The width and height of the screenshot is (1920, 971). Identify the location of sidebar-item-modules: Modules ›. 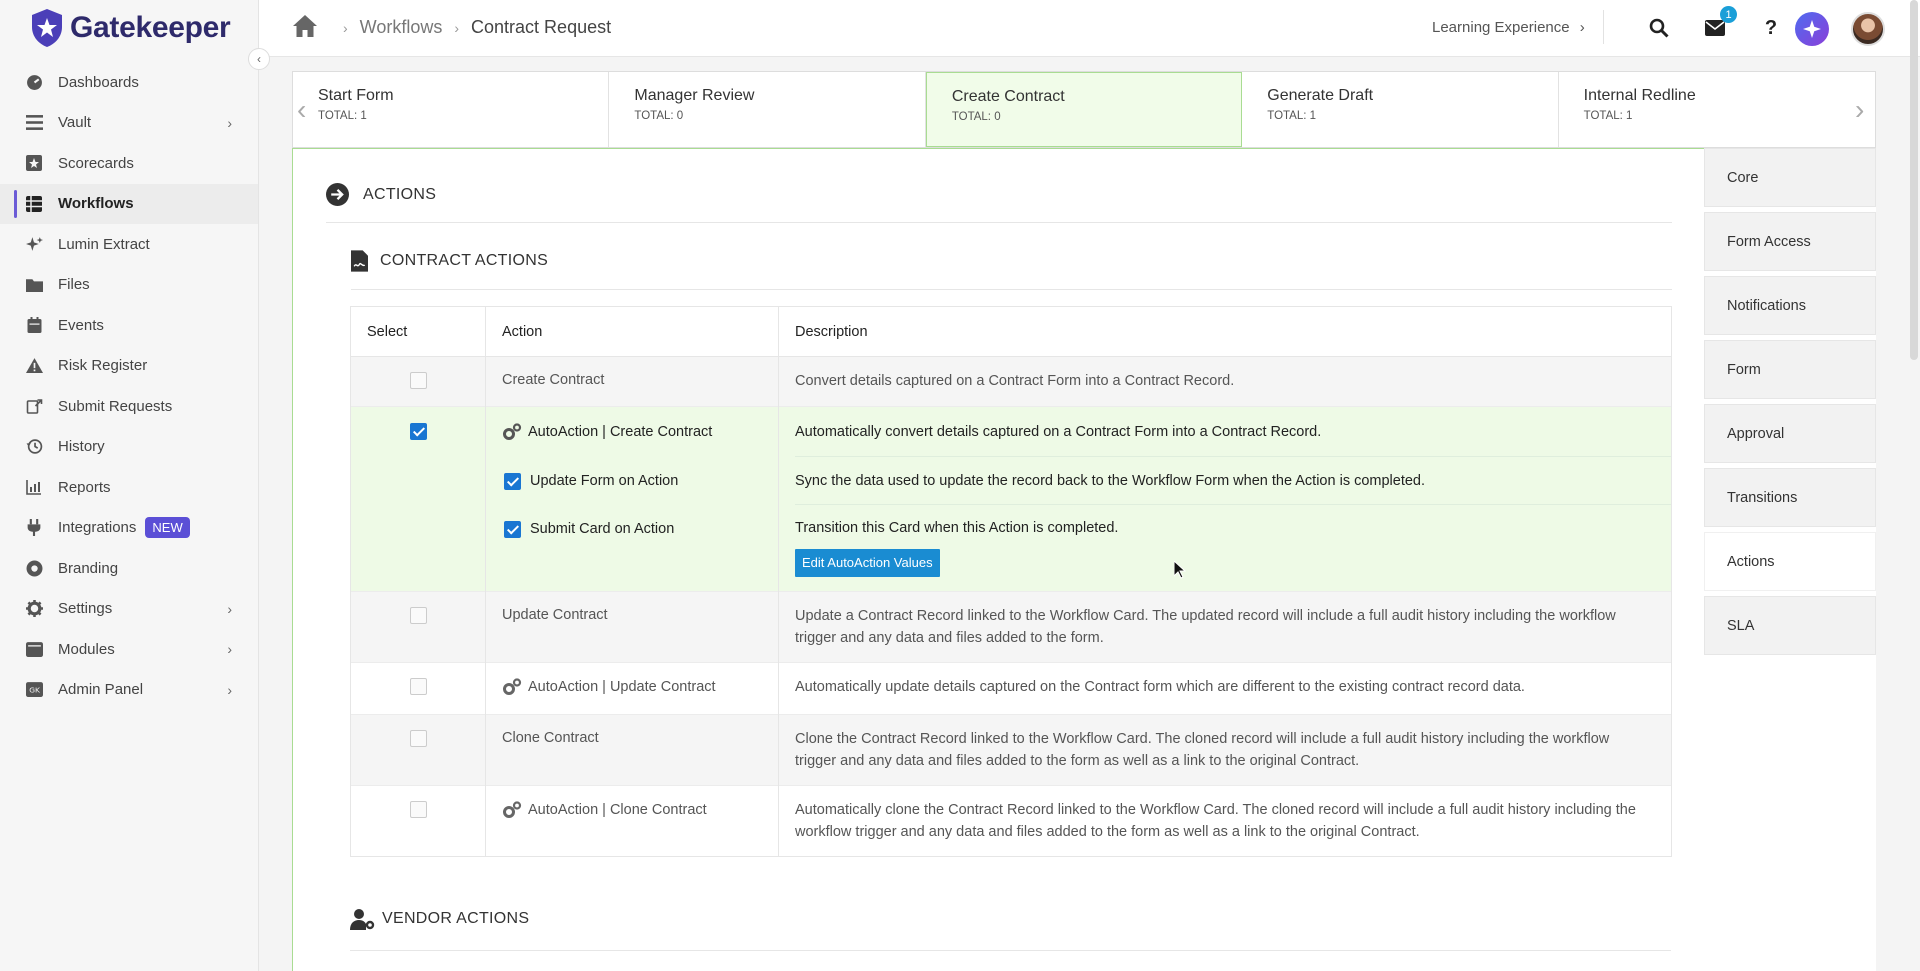
(129, 649).